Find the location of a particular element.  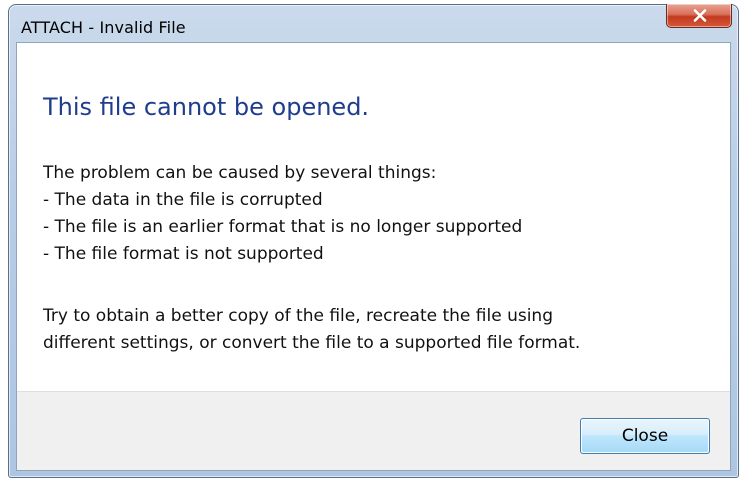

dialog-heading: This file cannot be opened. is located at coordinates (206, 107).